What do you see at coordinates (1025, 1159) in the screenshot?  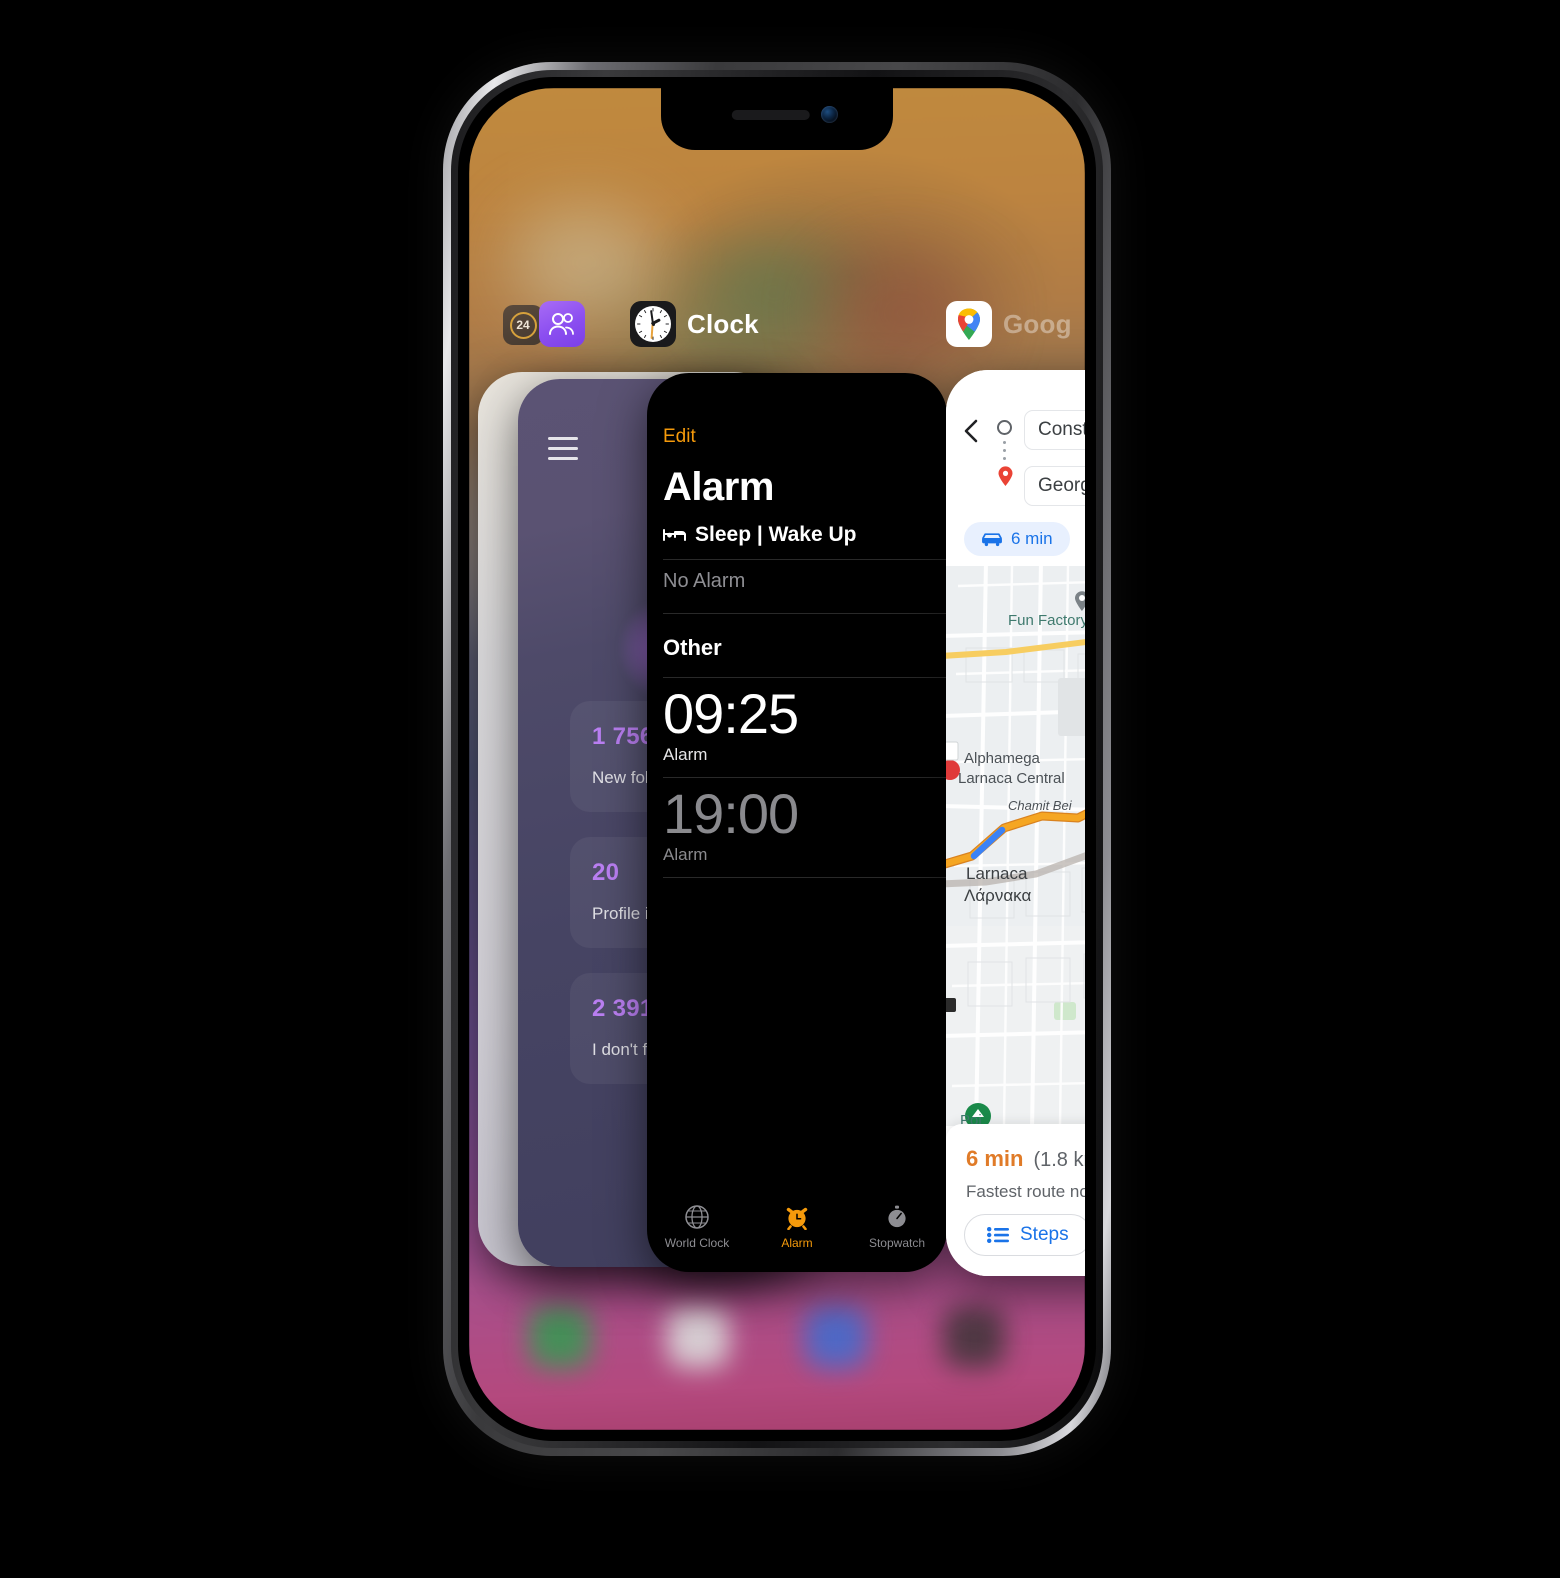 I see `eta-summary: 6 min (1.8 km)` at bounding box center [1025, 1159].